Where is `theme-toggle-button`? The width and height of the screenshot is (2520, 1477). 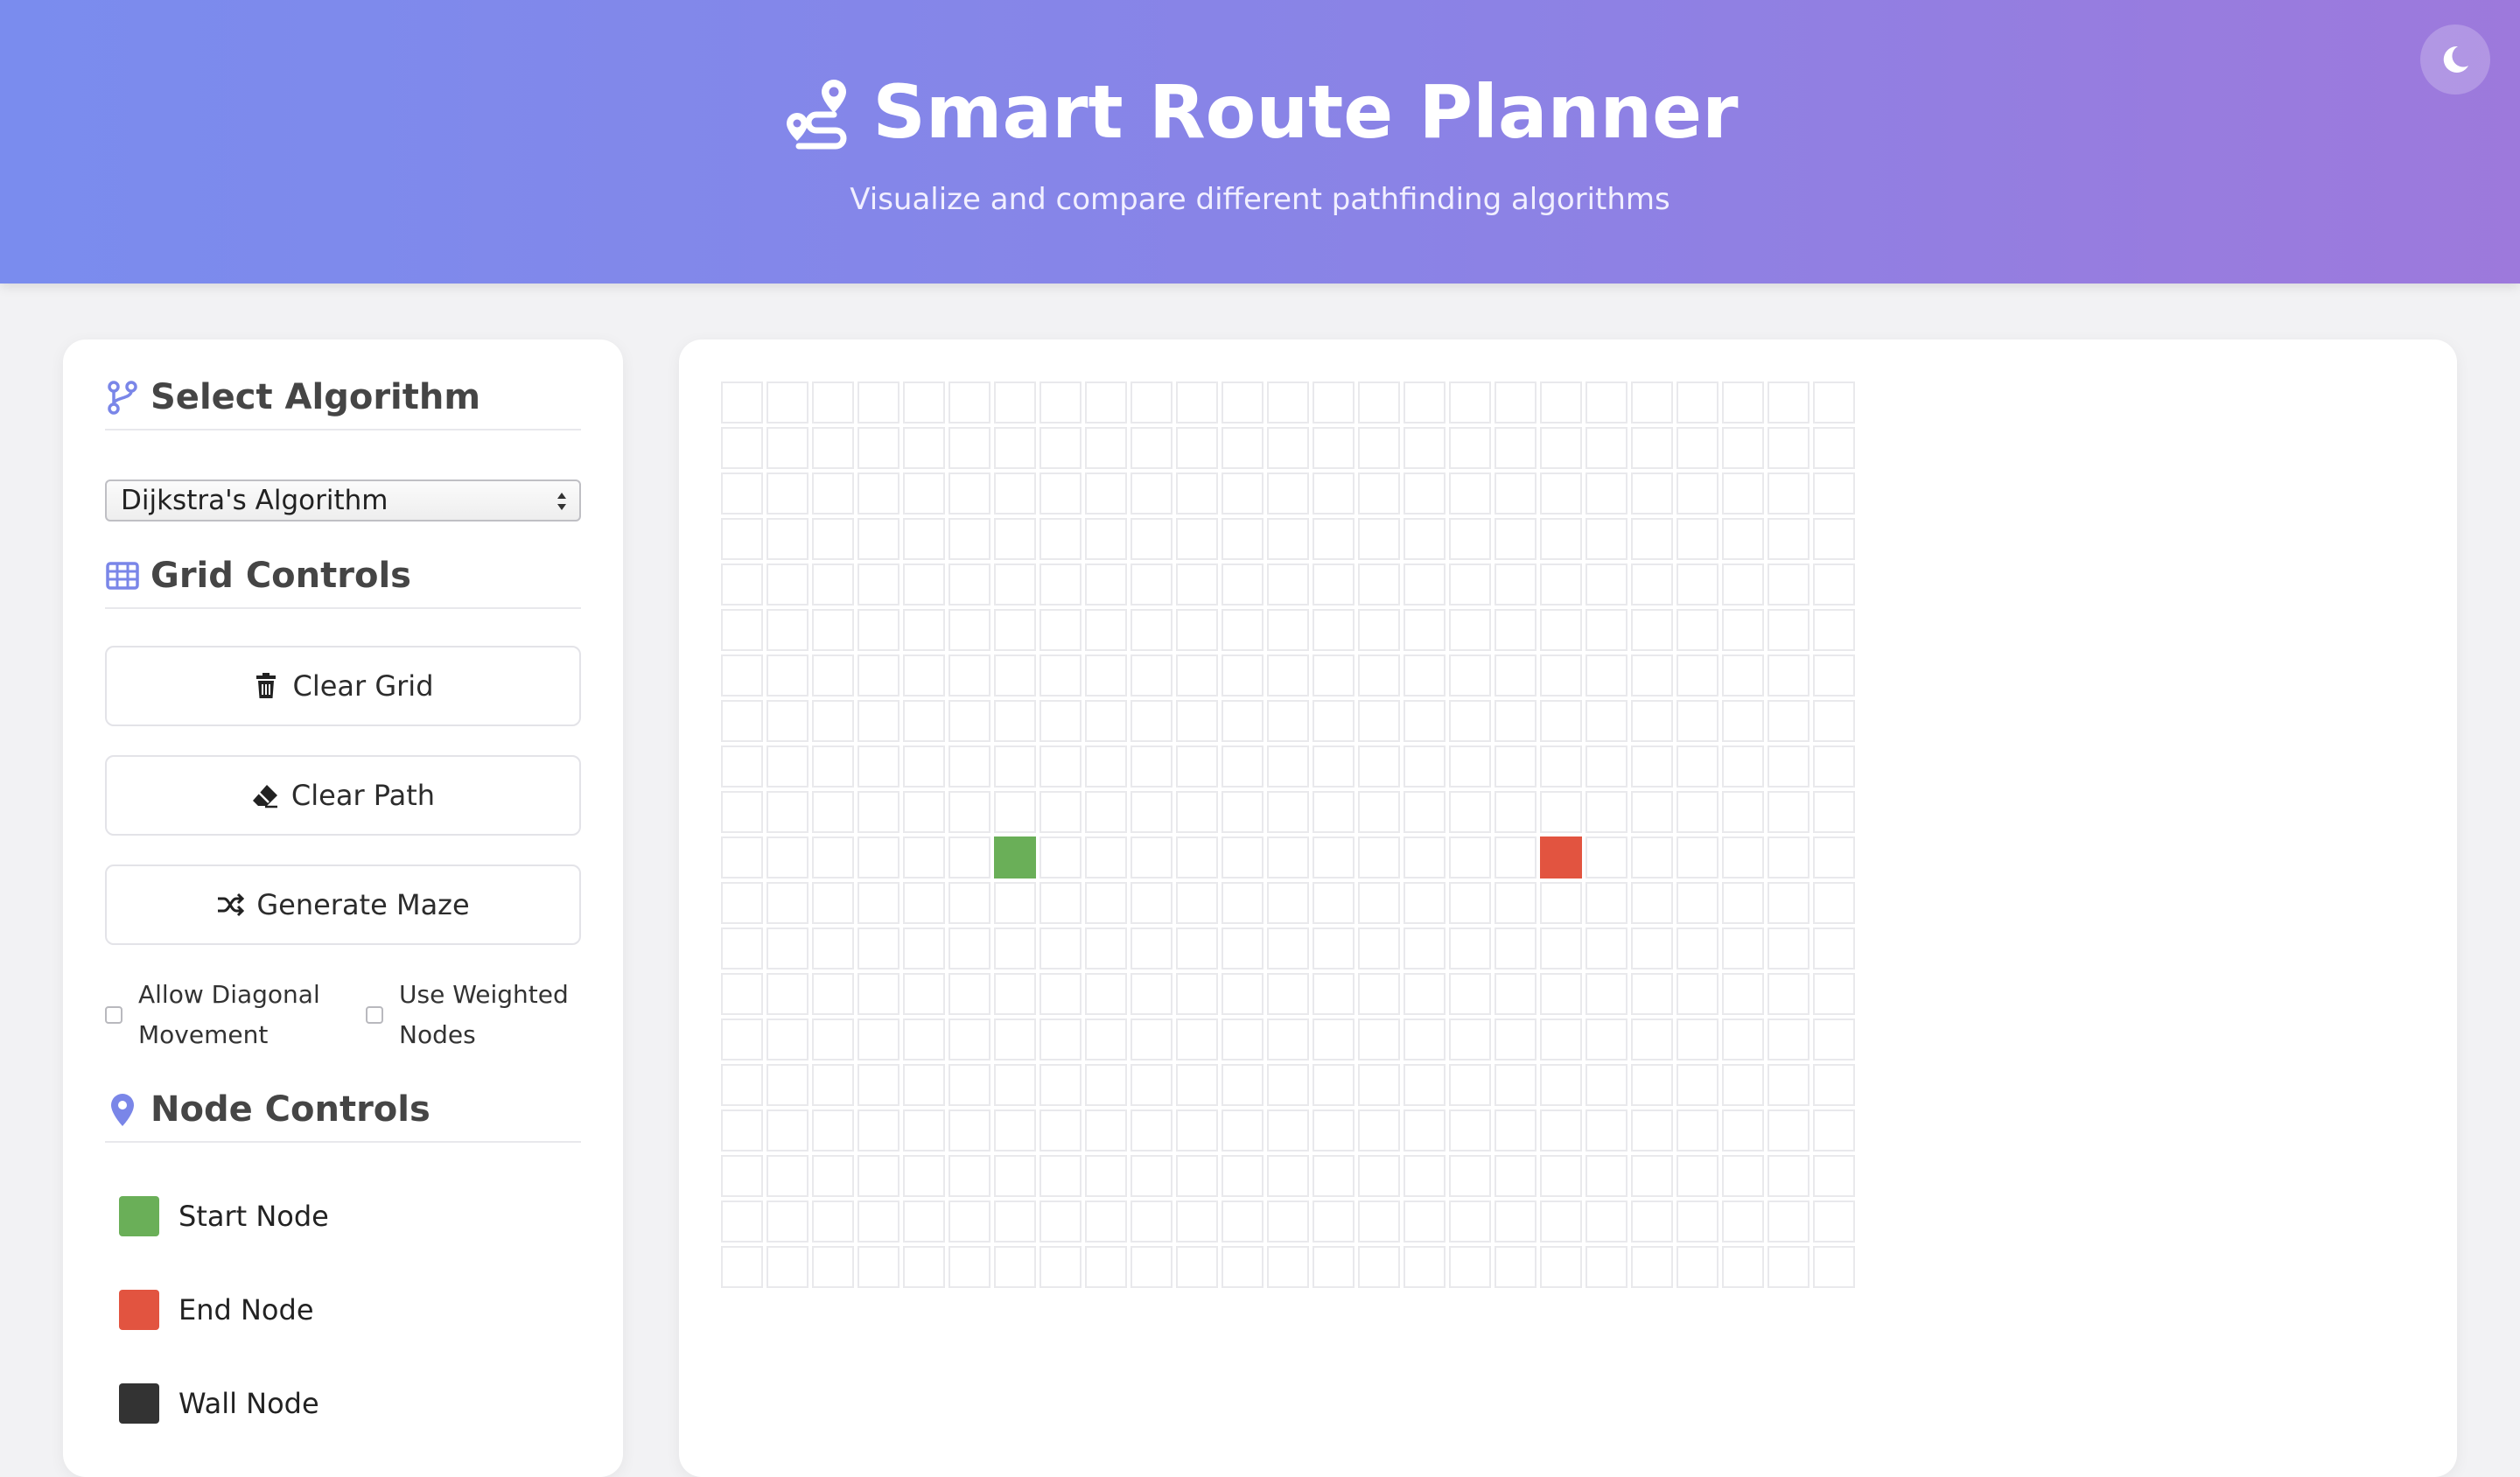 theme-toggle-button is located at coordinates (2455, 59).